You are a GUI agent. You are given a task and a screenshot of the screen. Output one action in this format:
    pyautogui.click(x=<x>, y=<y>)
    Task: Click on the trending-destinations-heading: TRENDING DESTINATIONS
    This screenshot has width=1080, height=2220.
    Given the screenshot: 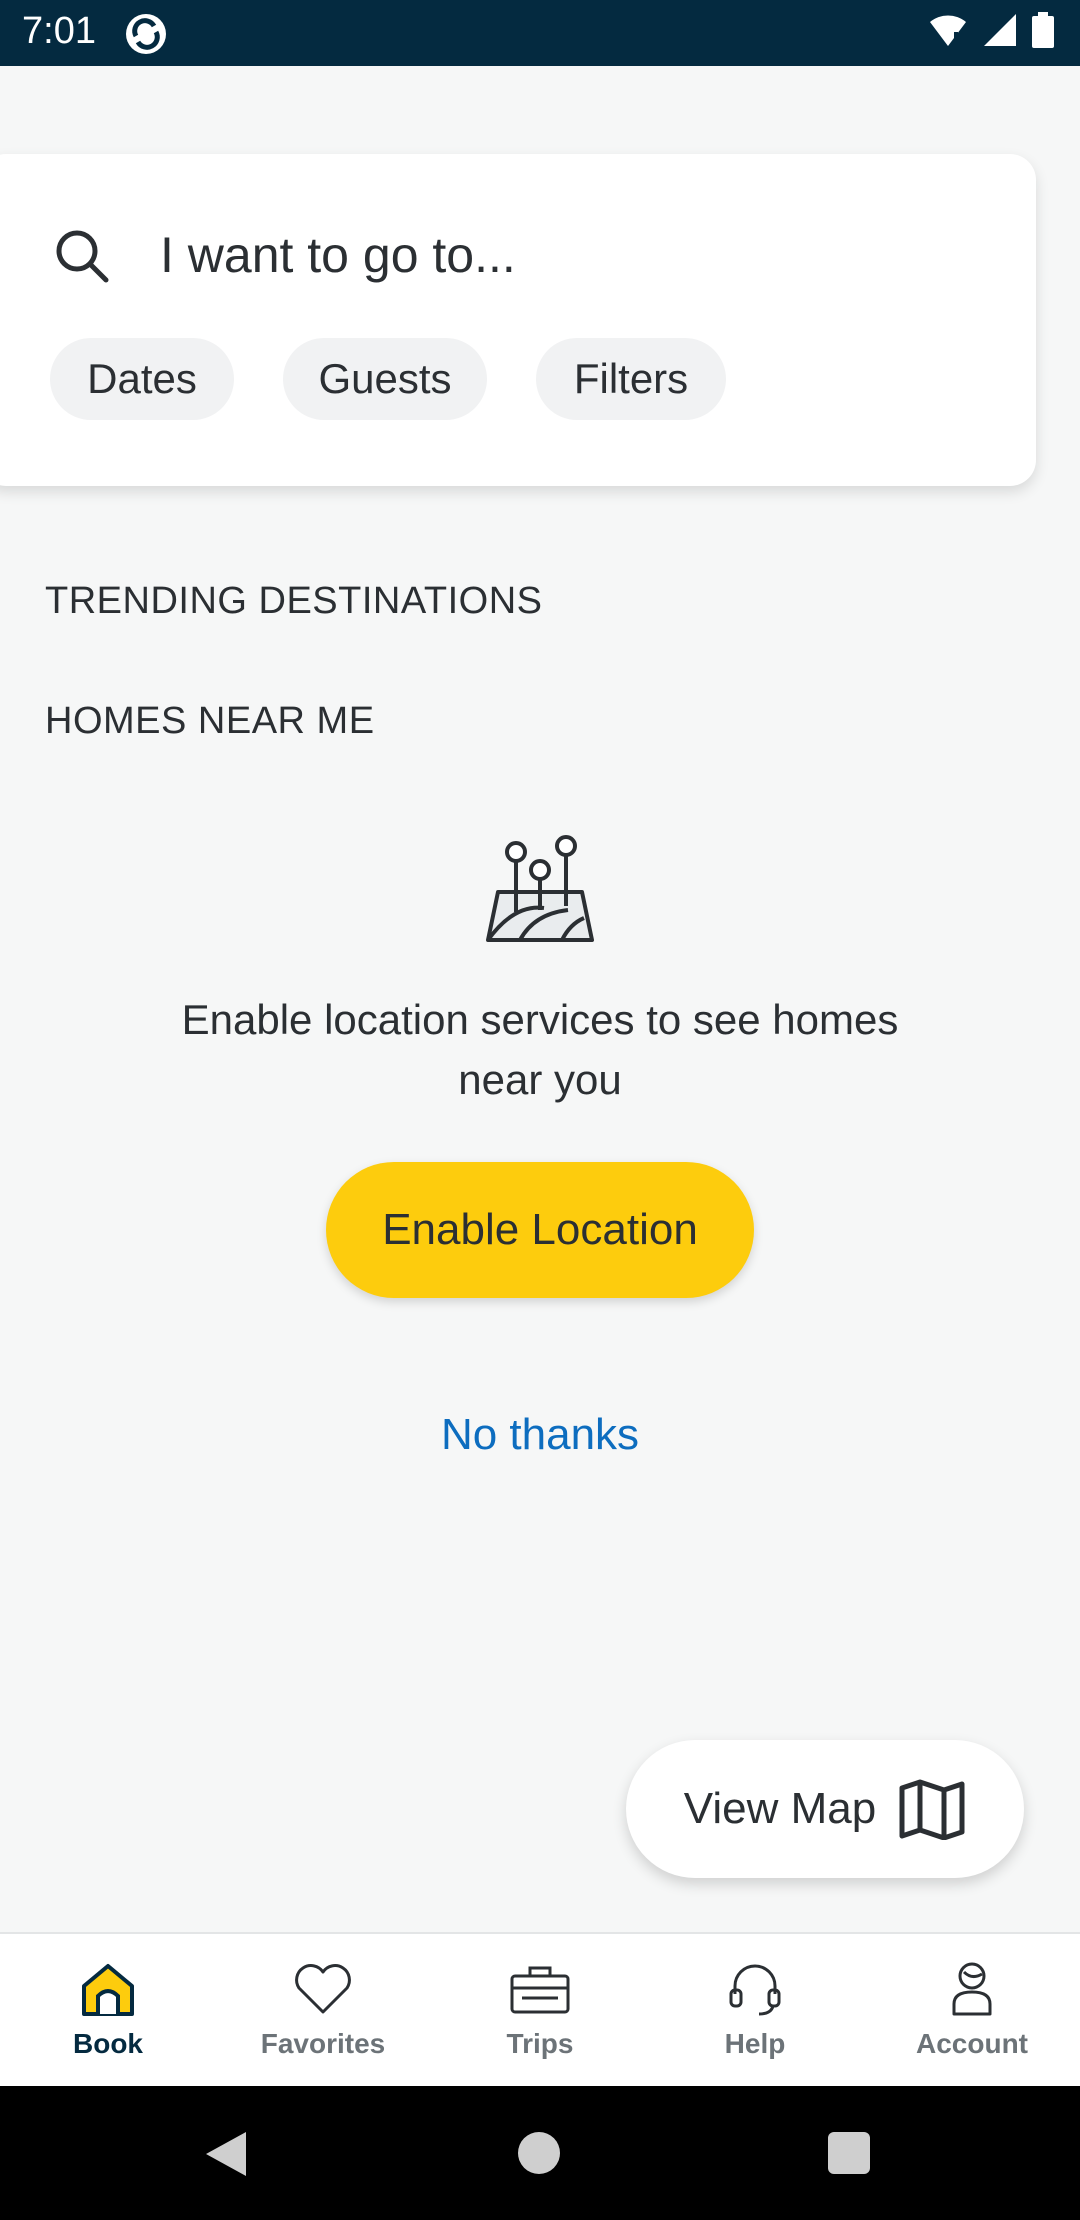 What is the action you would take?
    pyautogui.click(x=294, y=601)
    